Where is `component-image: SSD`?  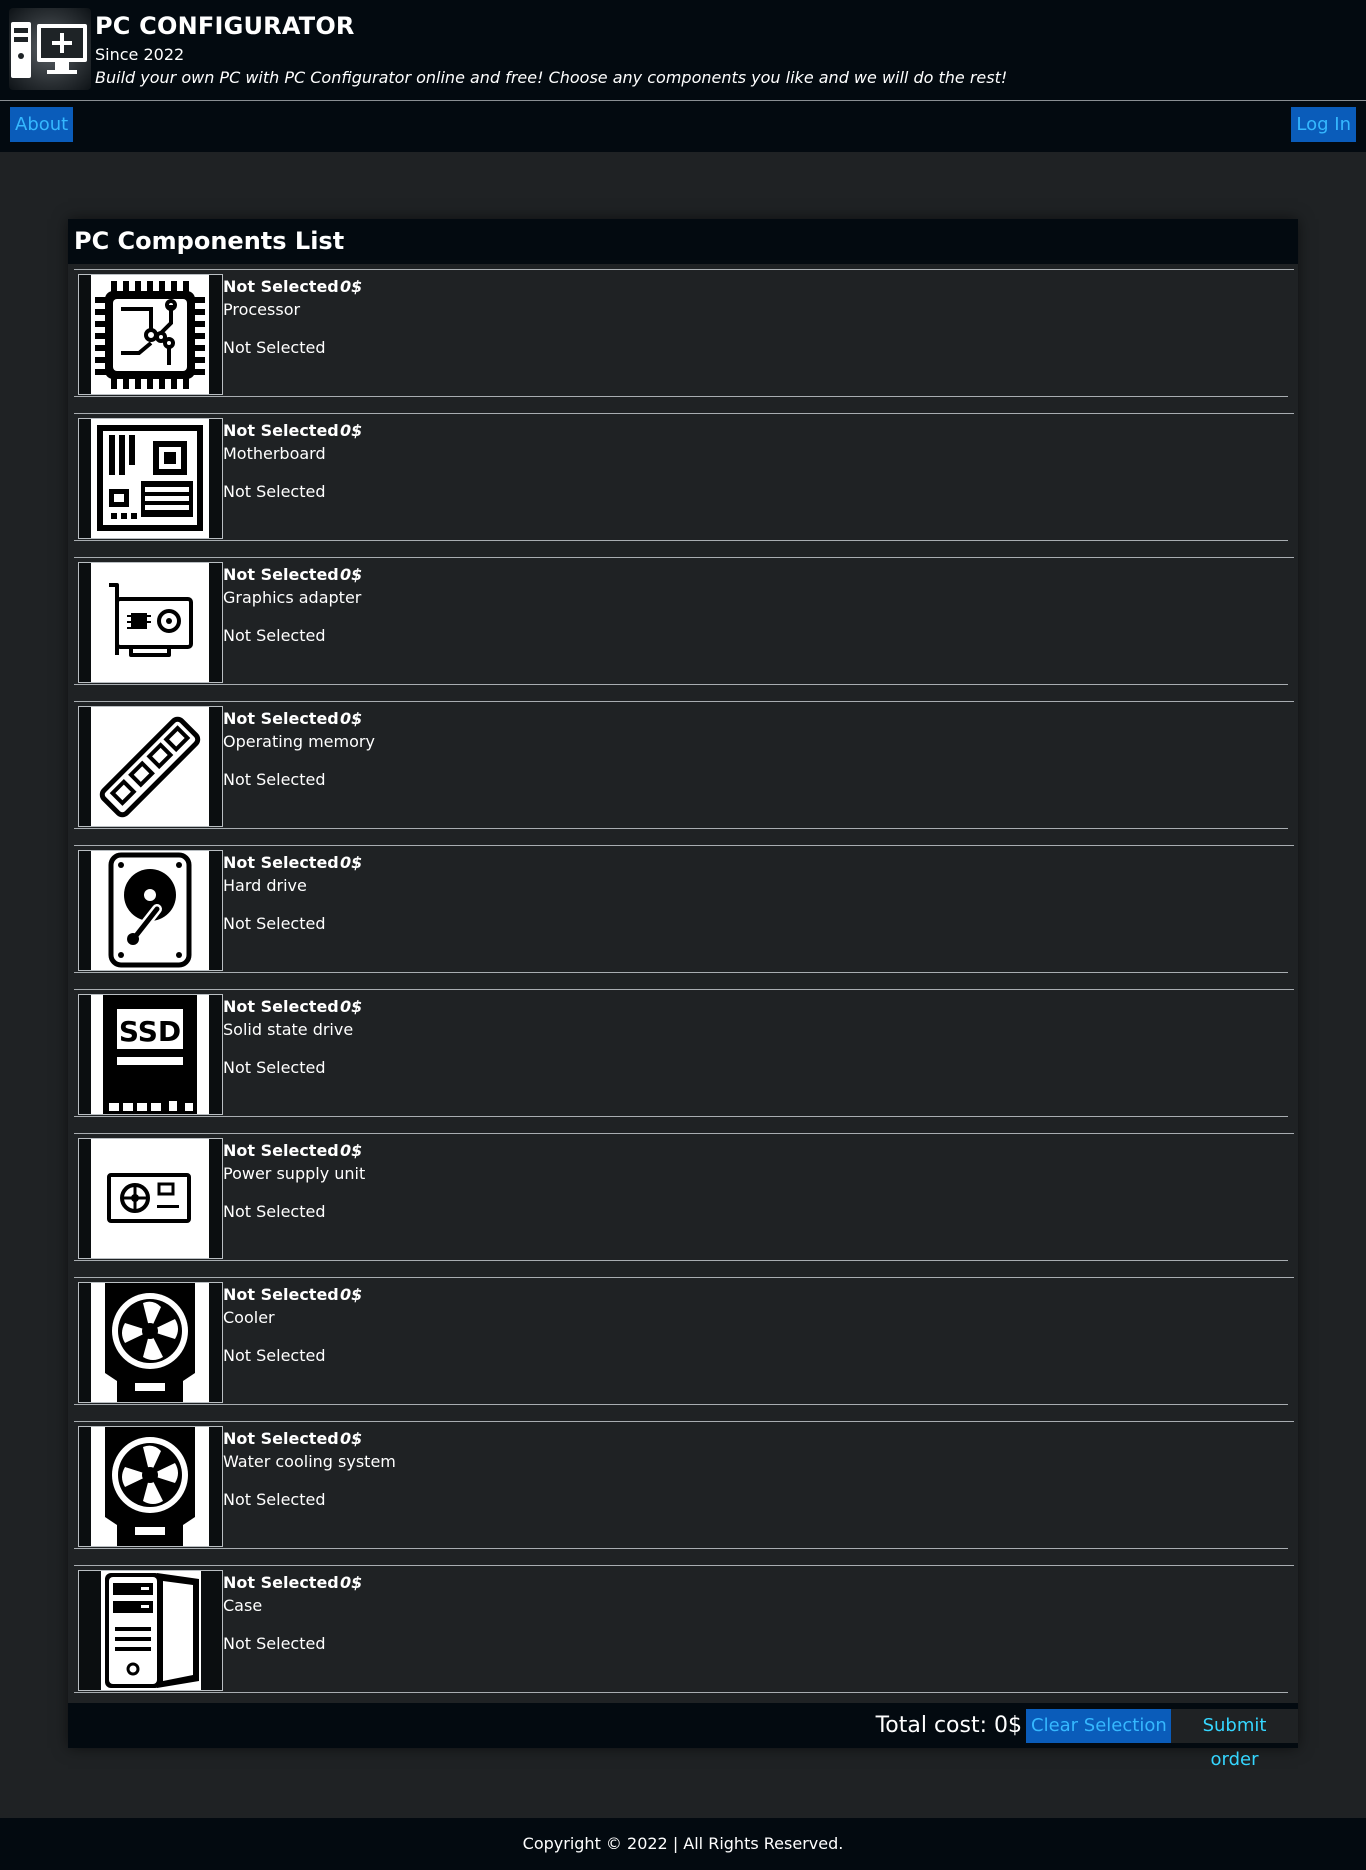 component-image: SSD is located at coordinates (150, 1054).